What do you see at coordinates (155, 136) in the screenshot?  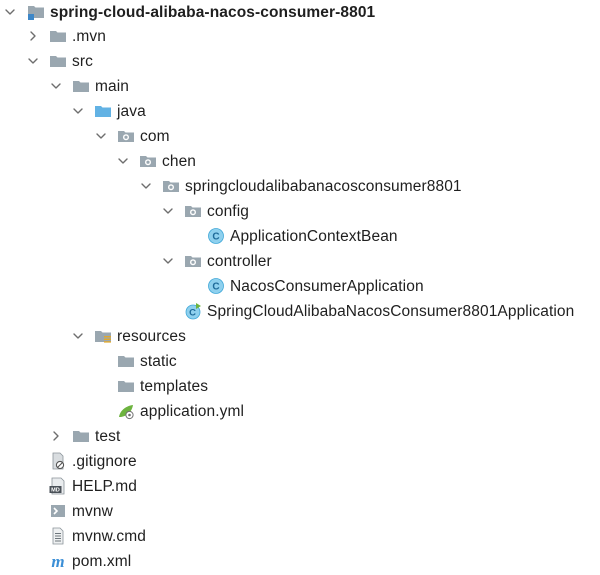 I see `tree-node-label: com` at bounding box center [155, 136].